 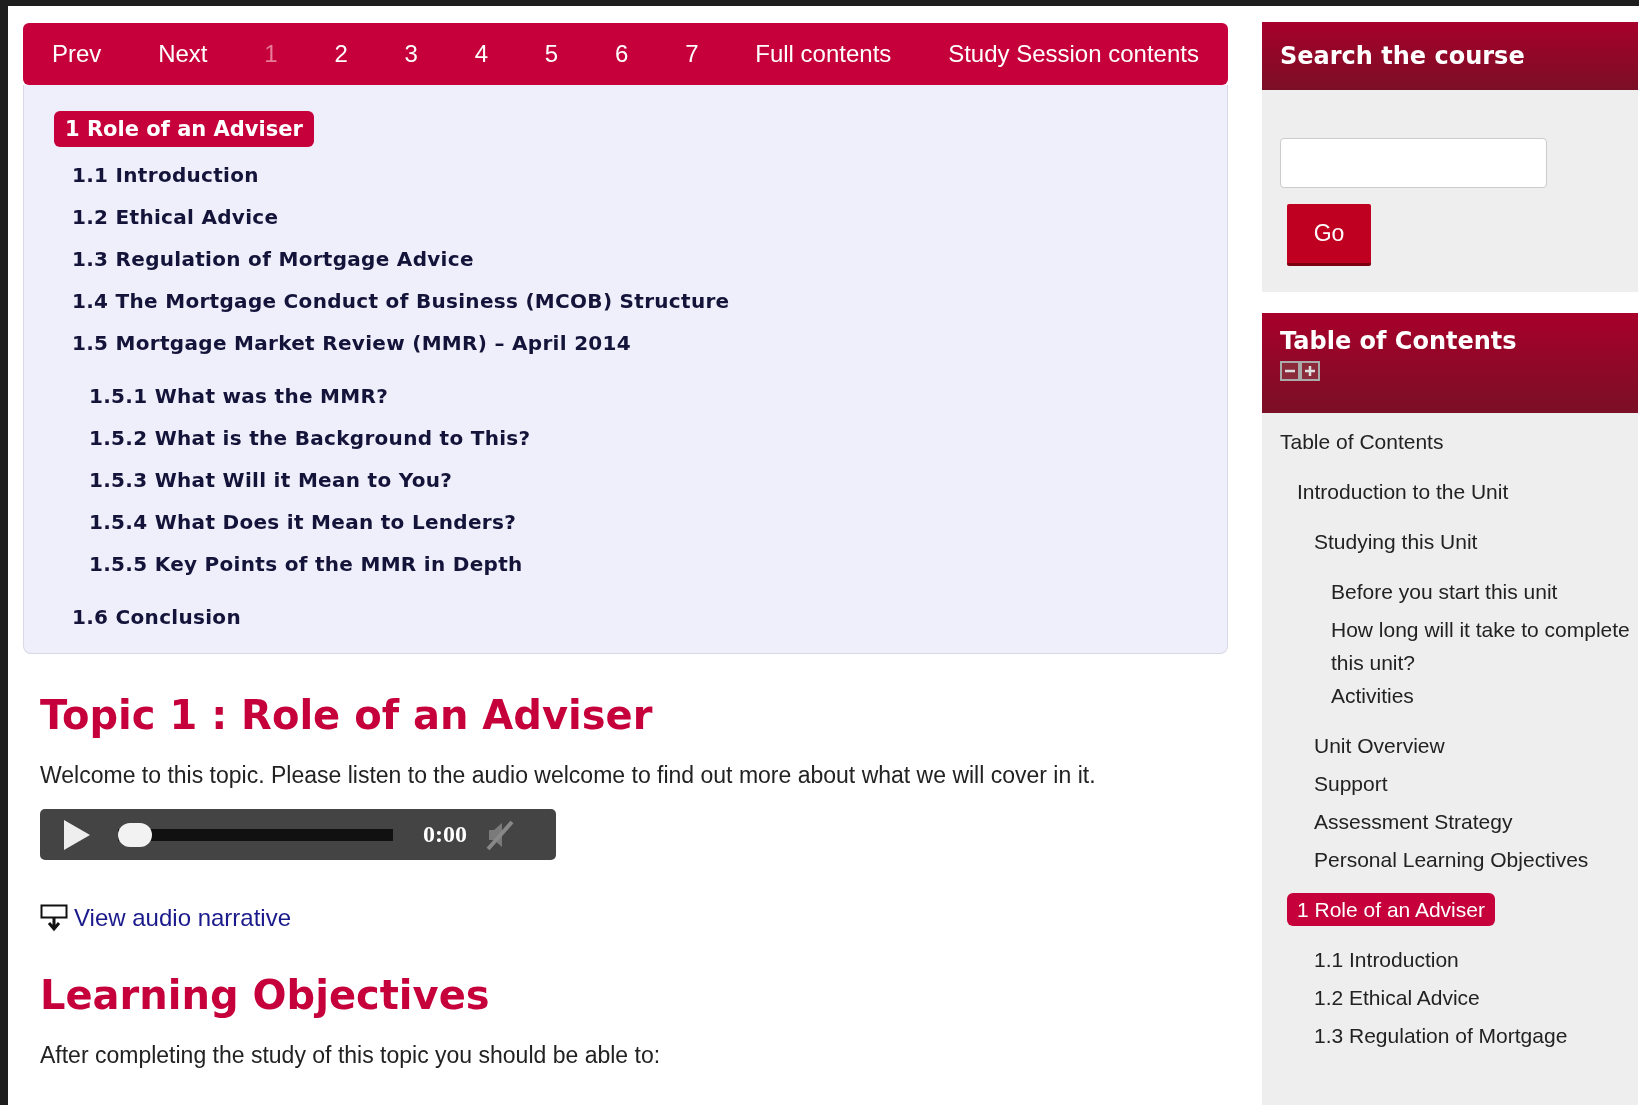 What do you see at coordinates (1351, 783) in the screenshot?
I see `toc-link: Support` at bounding box center [1351, 783].